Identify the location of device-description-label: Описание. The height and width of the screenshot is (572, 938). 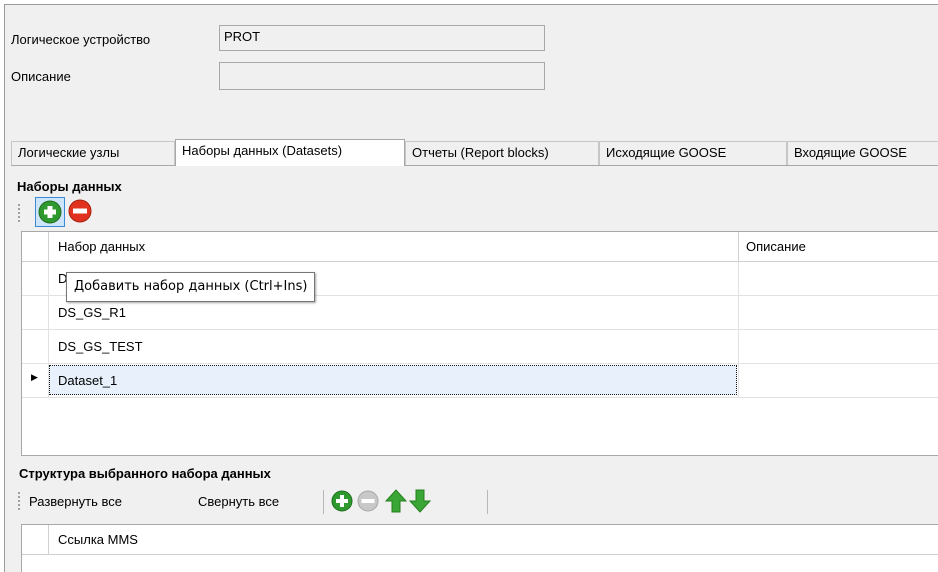
(41, 76).